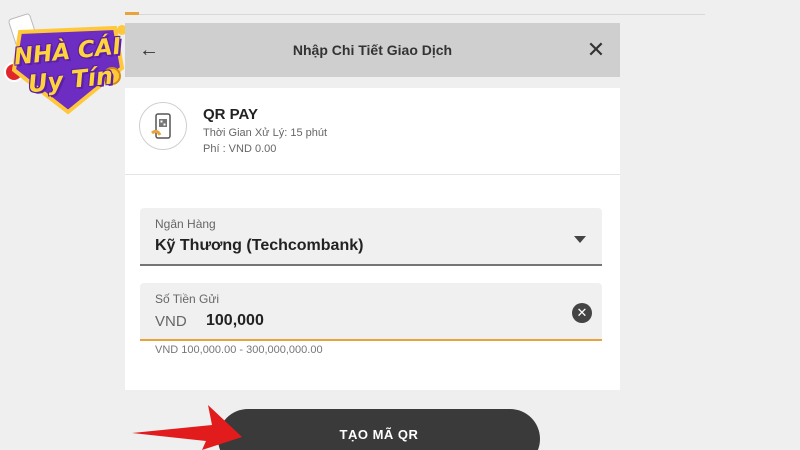 This screenshot has height=450, width=800. I want to click on arrow-left-icon: ←, so click(149, 49).